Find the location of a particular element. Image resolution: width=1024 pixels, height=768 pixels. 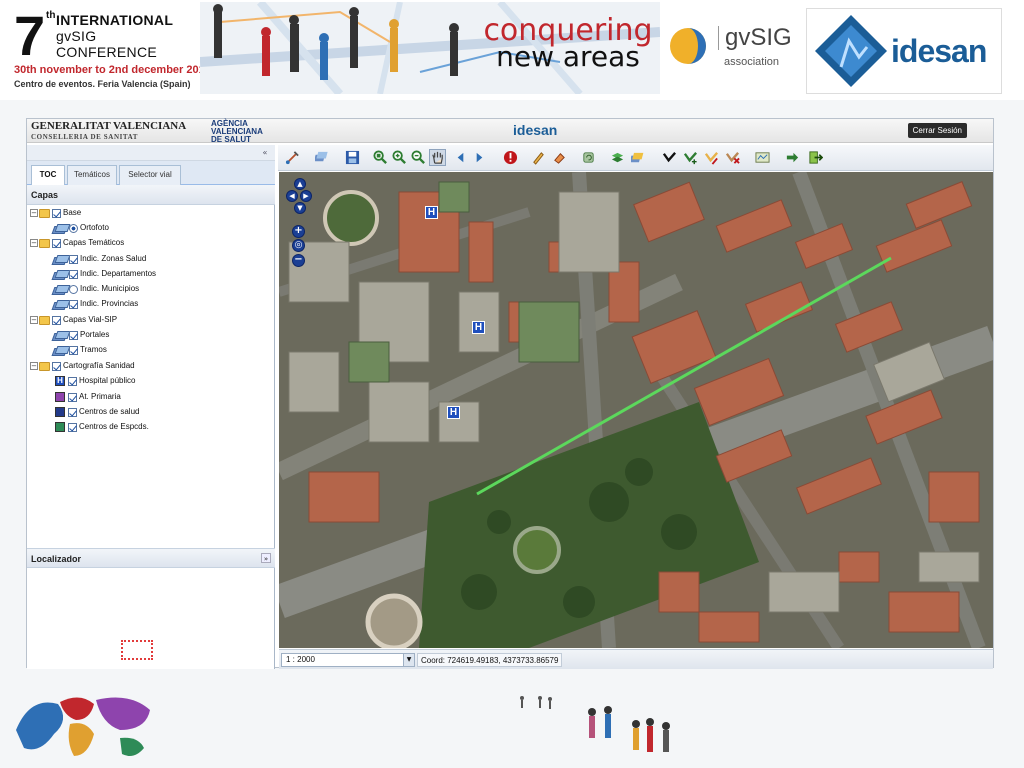

panel-tabs: TOC Temáticos Selector vial is located at coordinates (151, 173).